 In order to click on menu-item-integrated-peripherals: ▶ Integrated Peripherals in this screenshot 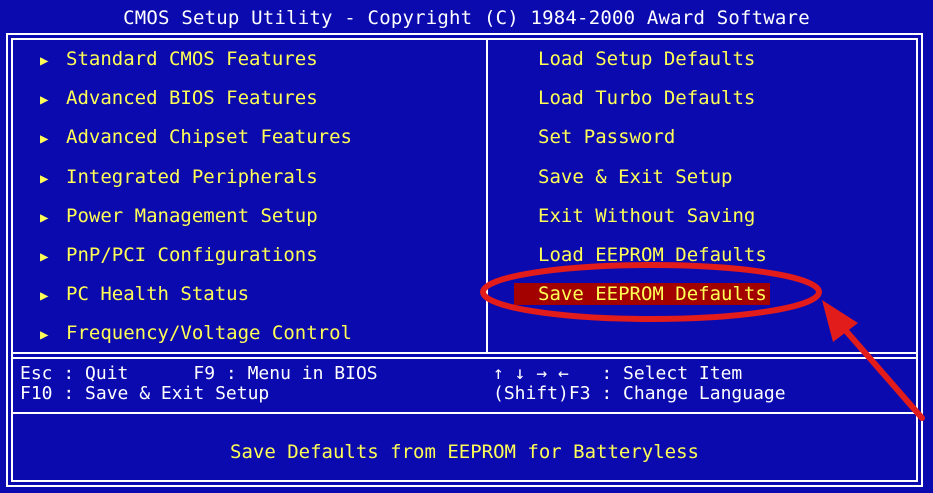, I will do `click(260, 177)`.